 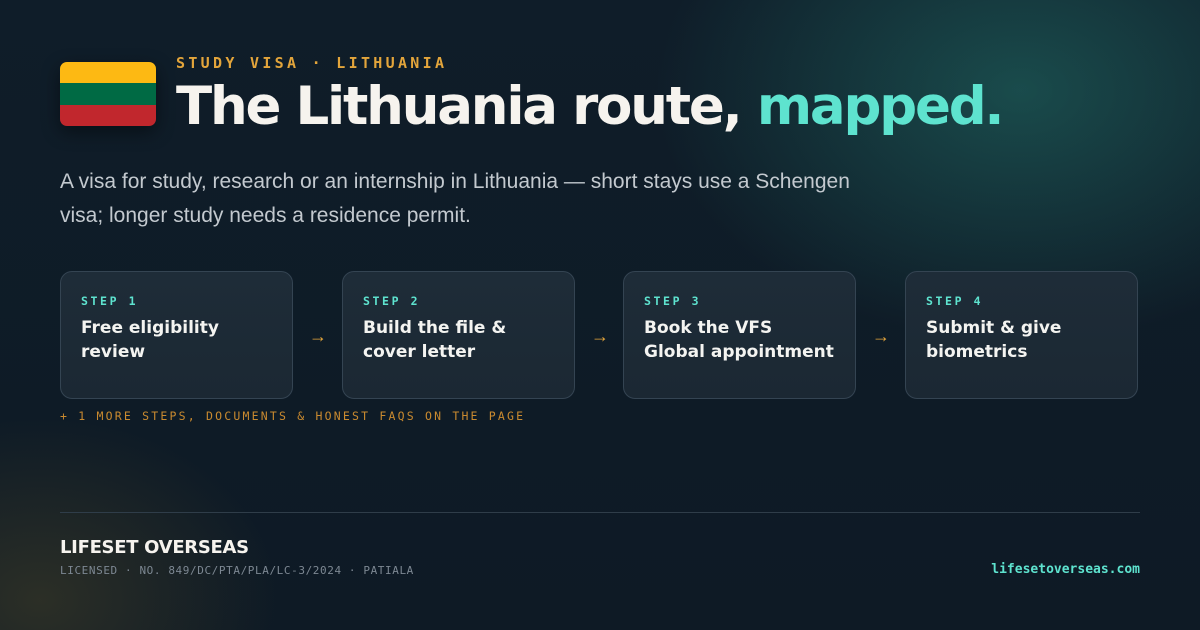 What do you see at coordinates (459, 106) in the screenshot?
I see `title-main: The Lithuania route,` at bounding box center [459, 106].